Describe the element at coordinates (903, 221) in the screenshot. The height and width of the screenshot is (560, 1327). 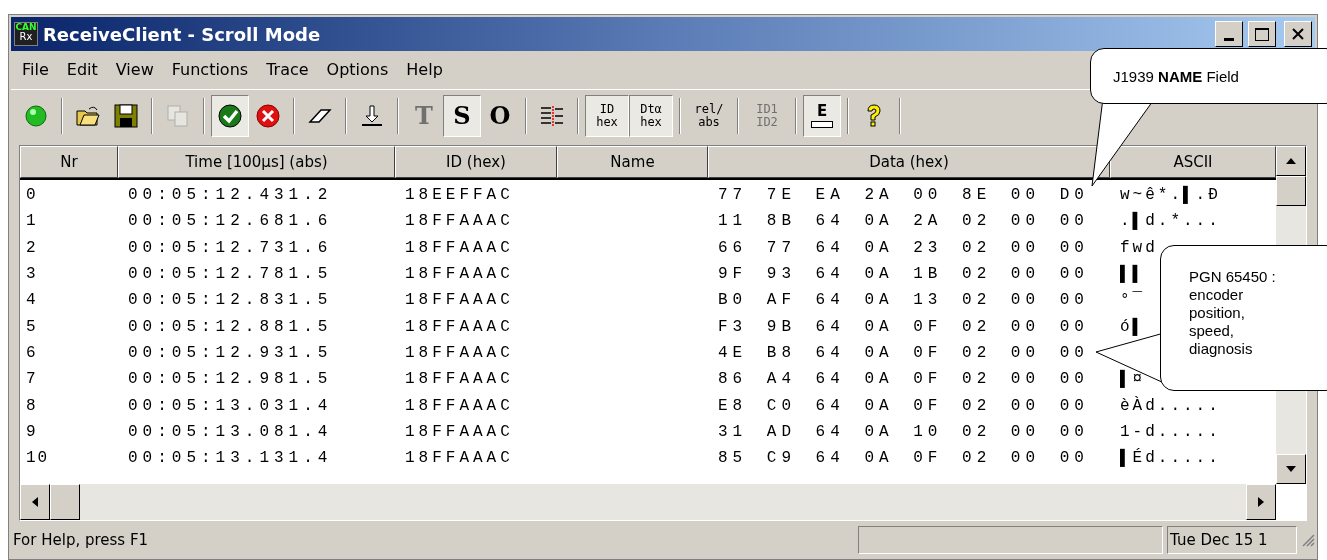
I see `table-cell-text: 11 8B 64 0A 2A 02 00 00` at that location.